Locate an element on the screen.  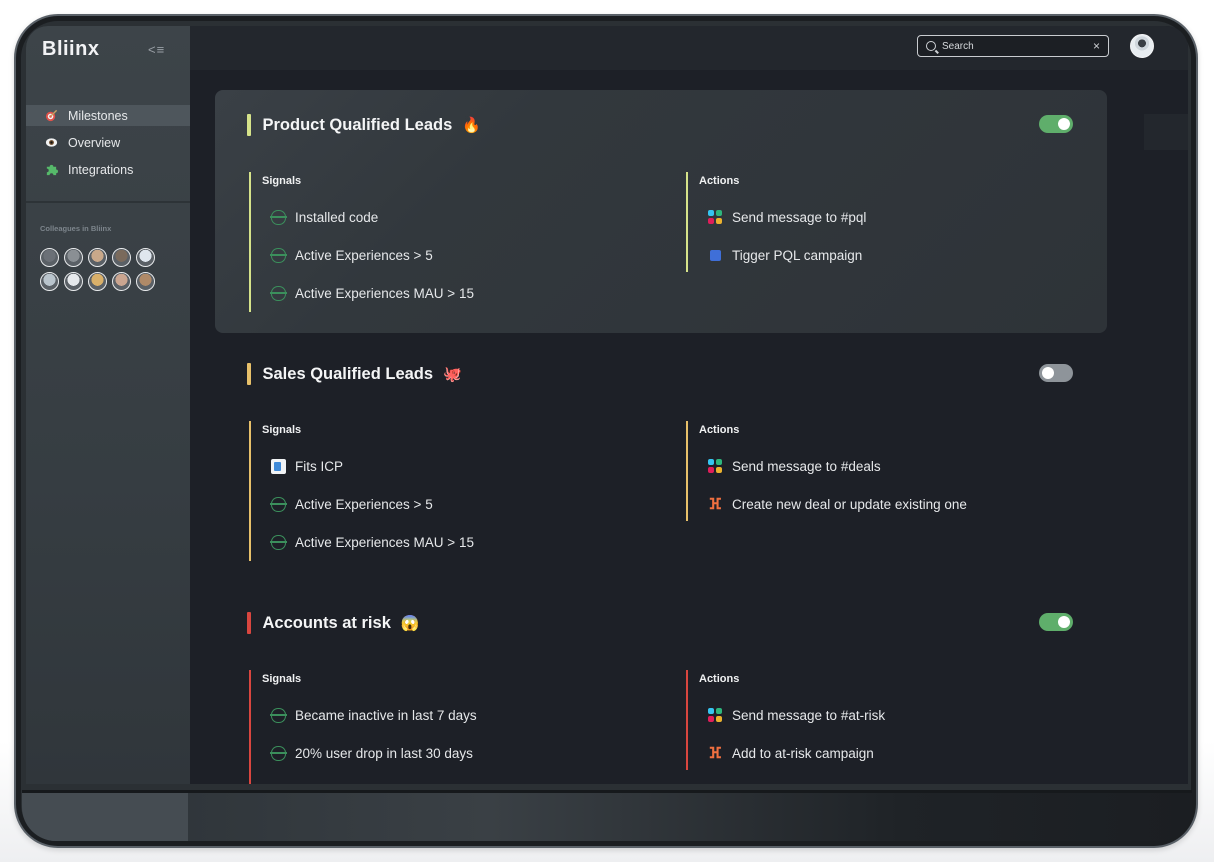
item-label: Fits ICP is located at coordinates (319, 466).